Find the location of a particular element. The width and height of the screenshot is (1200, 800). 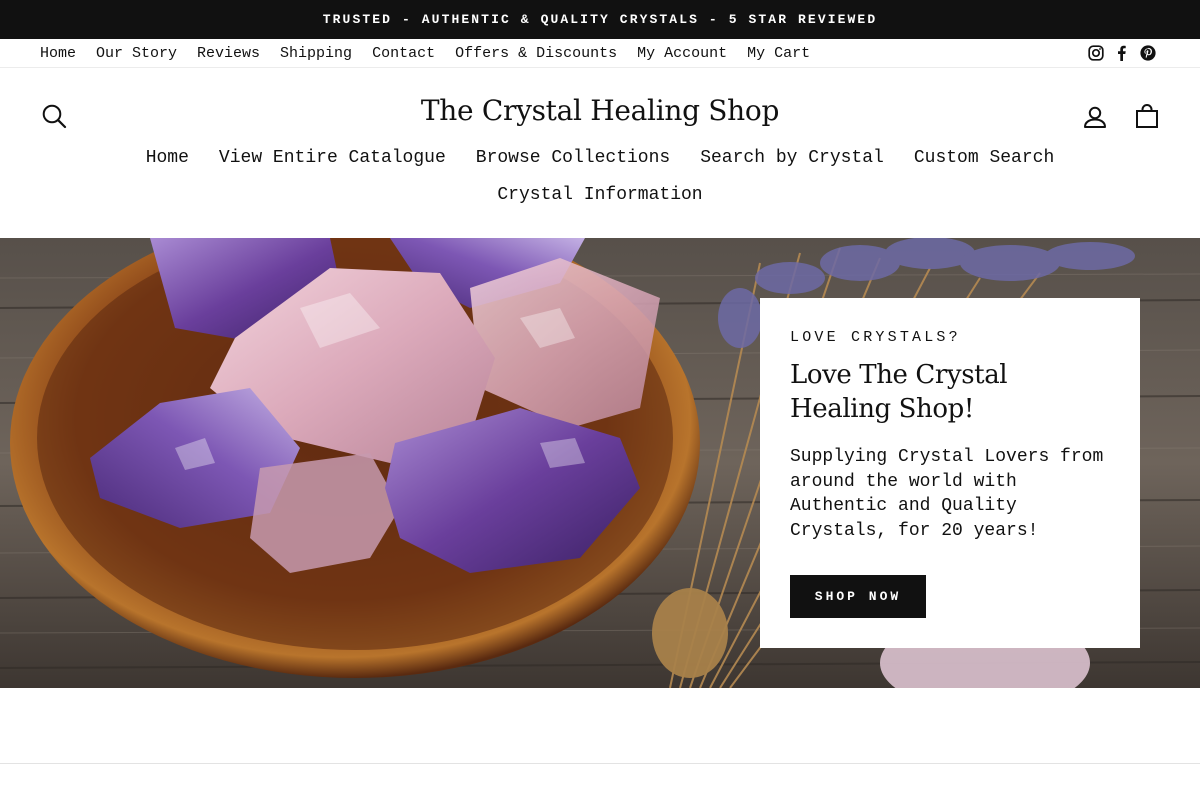

utility-link-my-account: My Account is located at coordinates (682, 53).